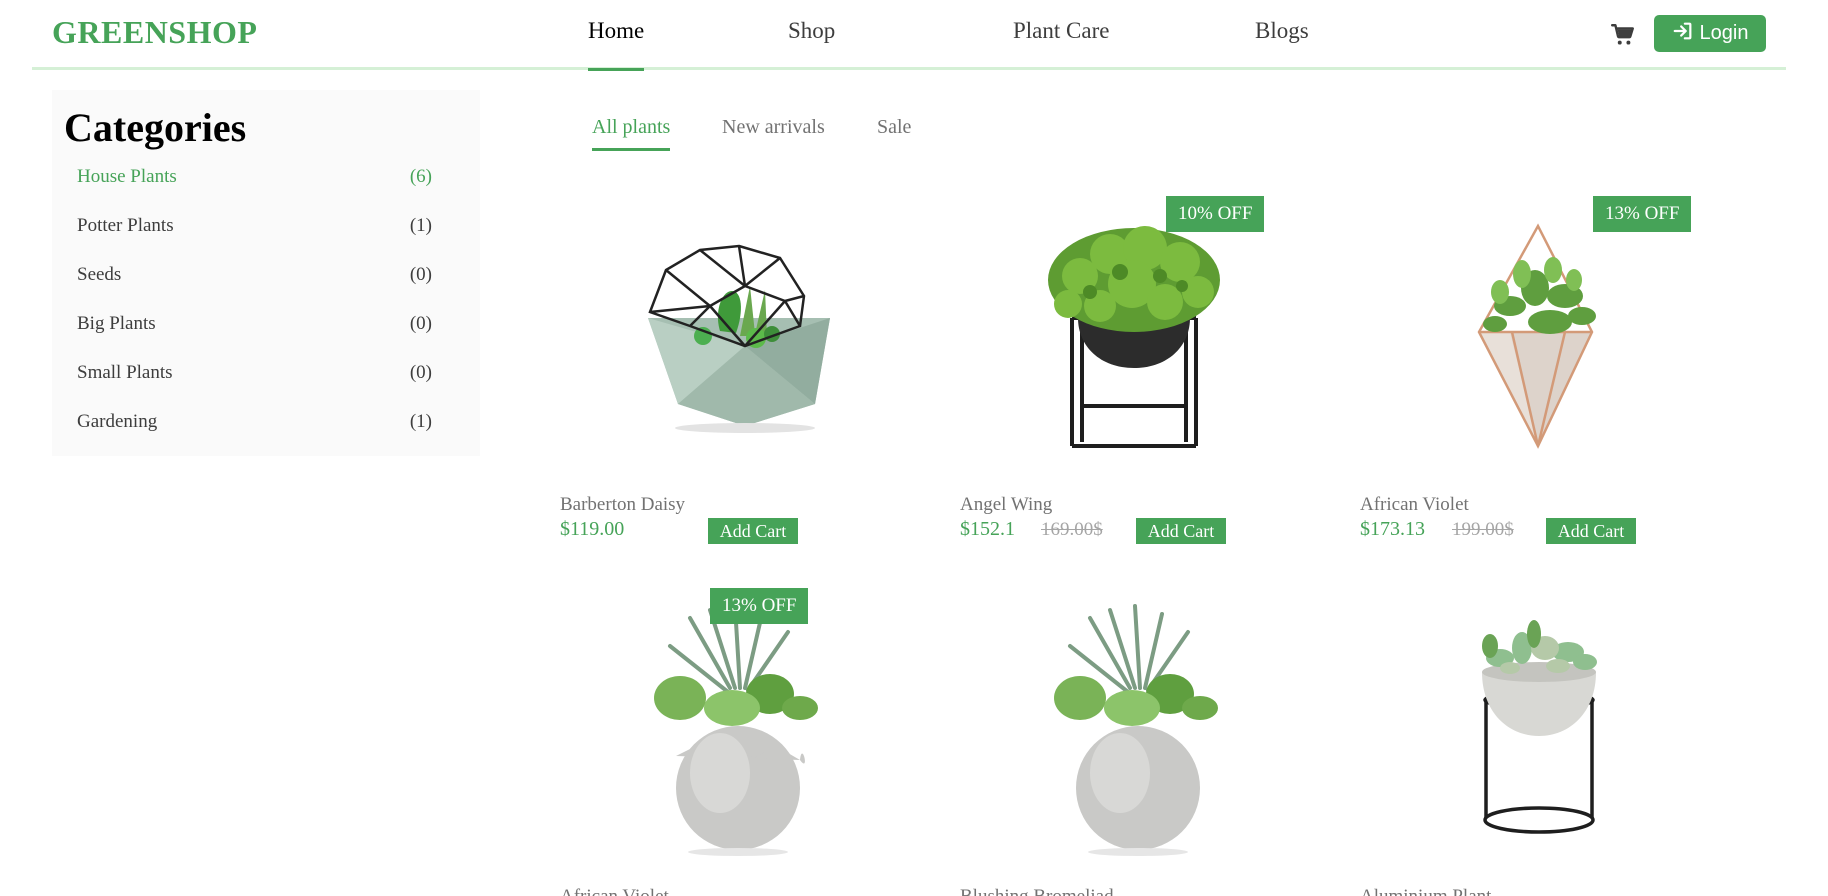 The width and height of the screenshot is (1828, 896). Describe the element at coordinates (1061, 31) in the screenshot. I see `nav-plant-care: Plant Care` at that location.